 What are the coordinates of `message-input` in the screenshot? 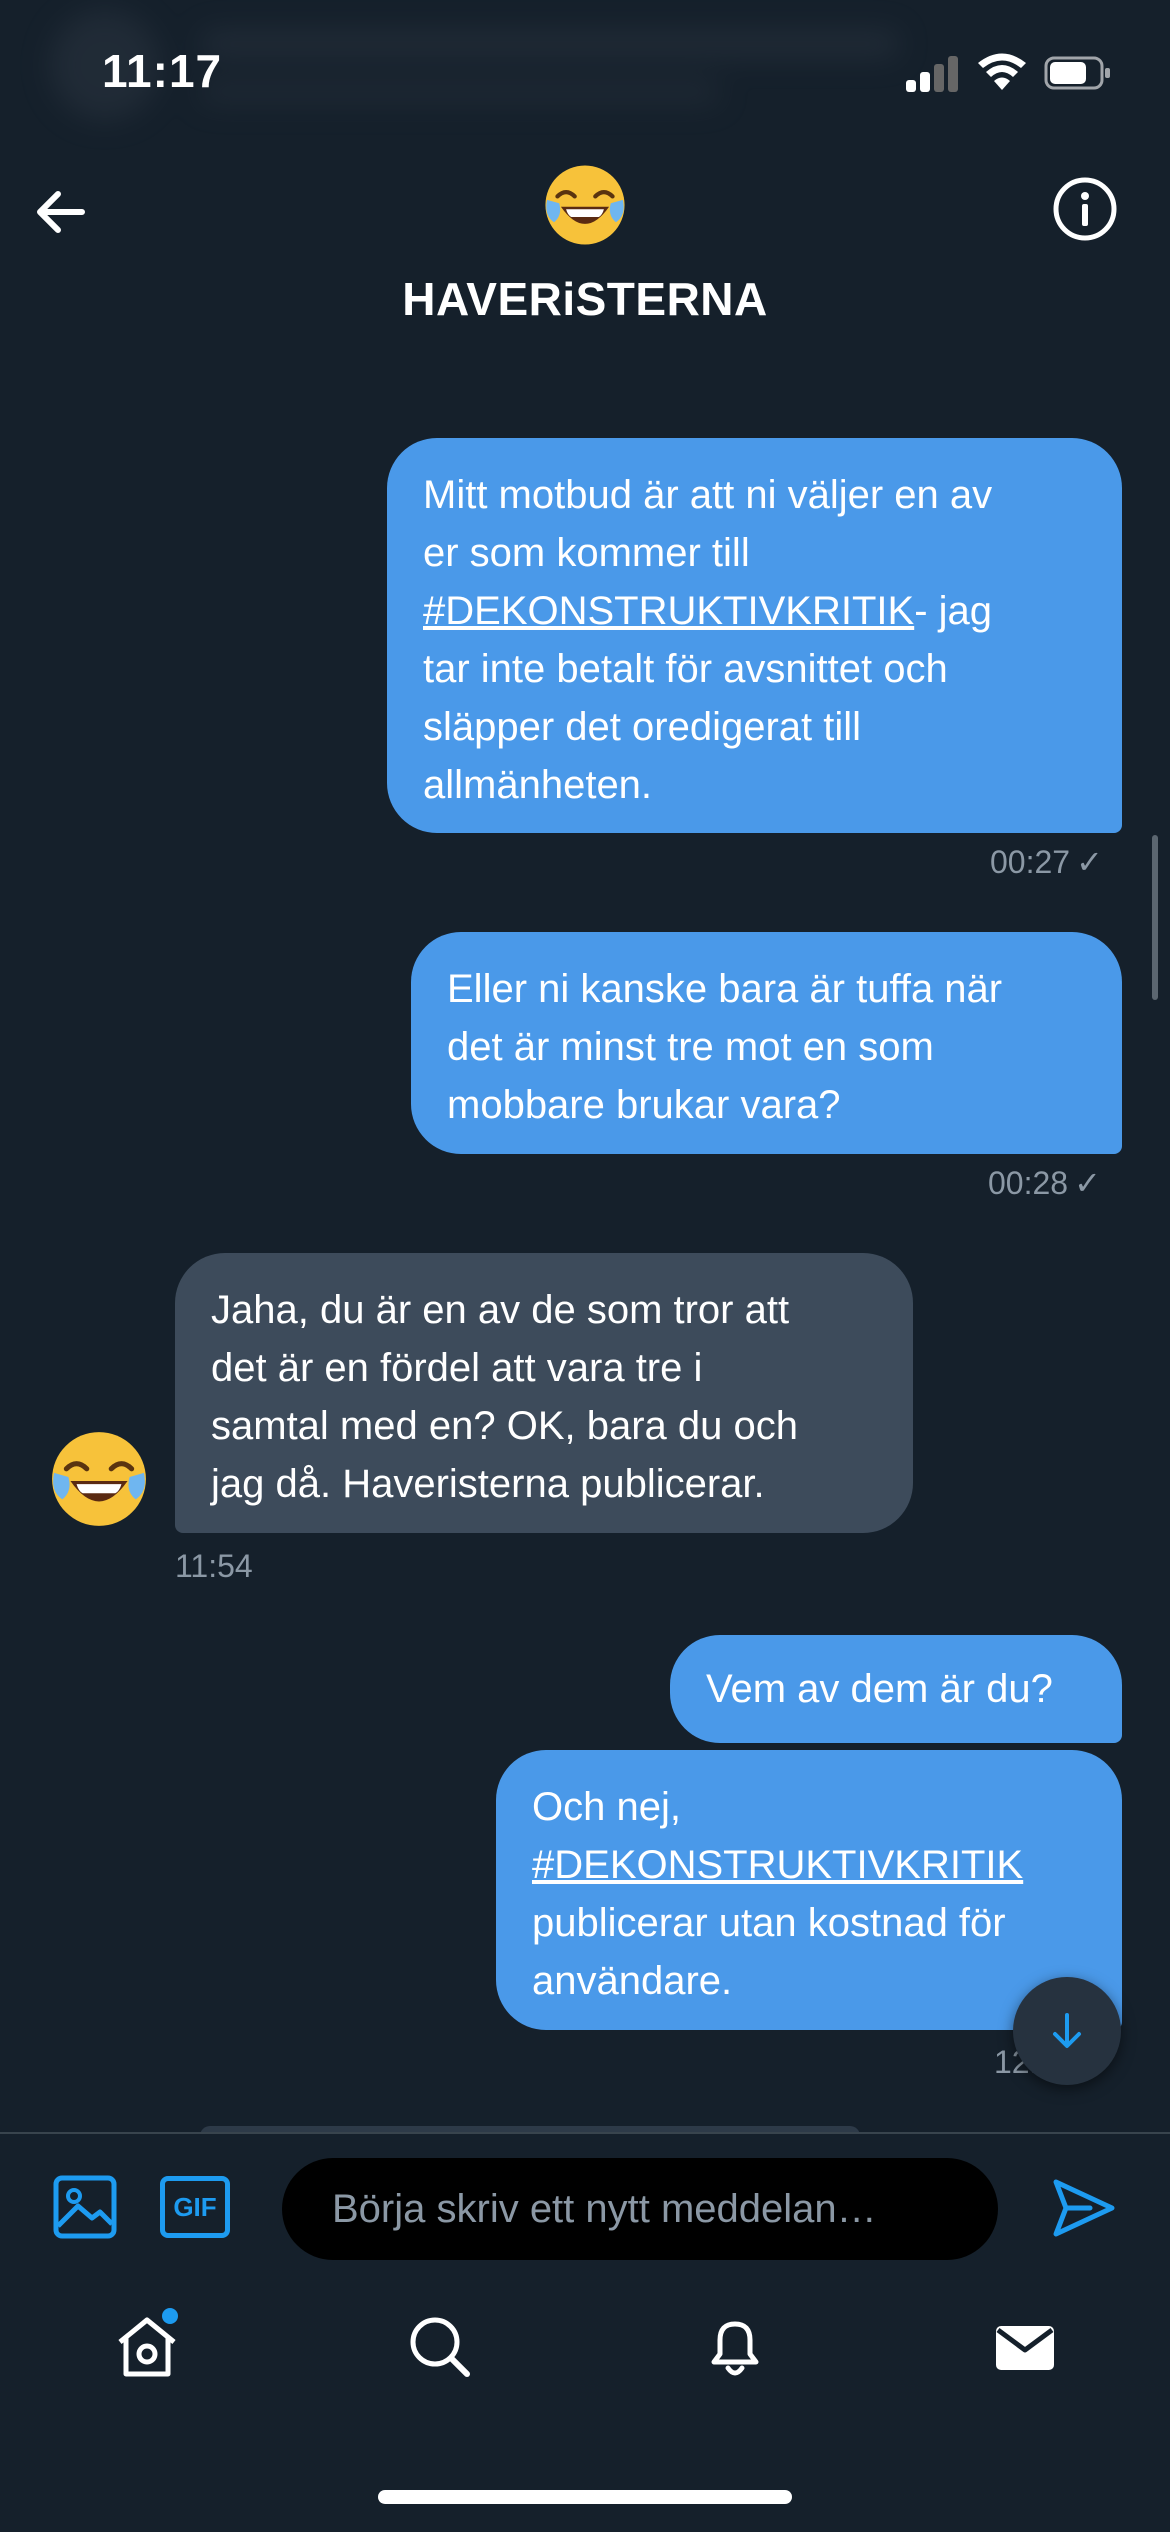 It's located at (640, 2209).